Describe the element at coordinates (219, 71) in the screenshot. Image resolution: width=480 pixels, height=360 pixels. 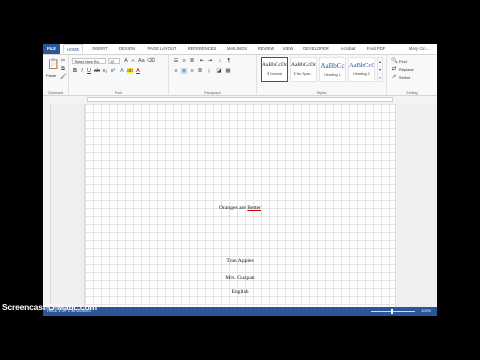
I see `shading-icon: ◪` at that location.